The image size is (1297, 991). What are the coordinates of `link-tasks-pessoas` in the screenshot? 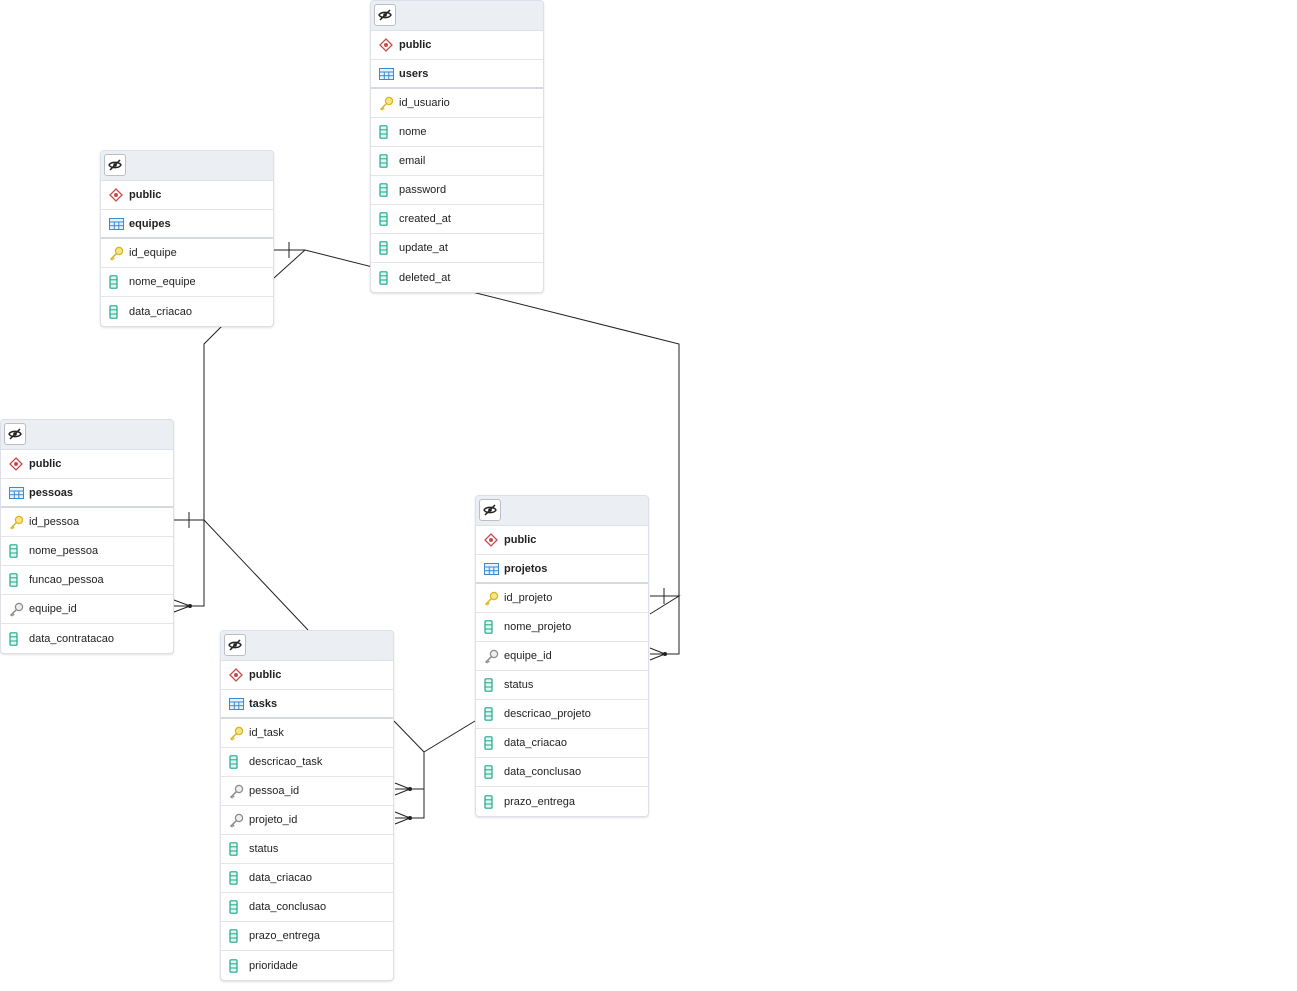 It's located at (241, 575).